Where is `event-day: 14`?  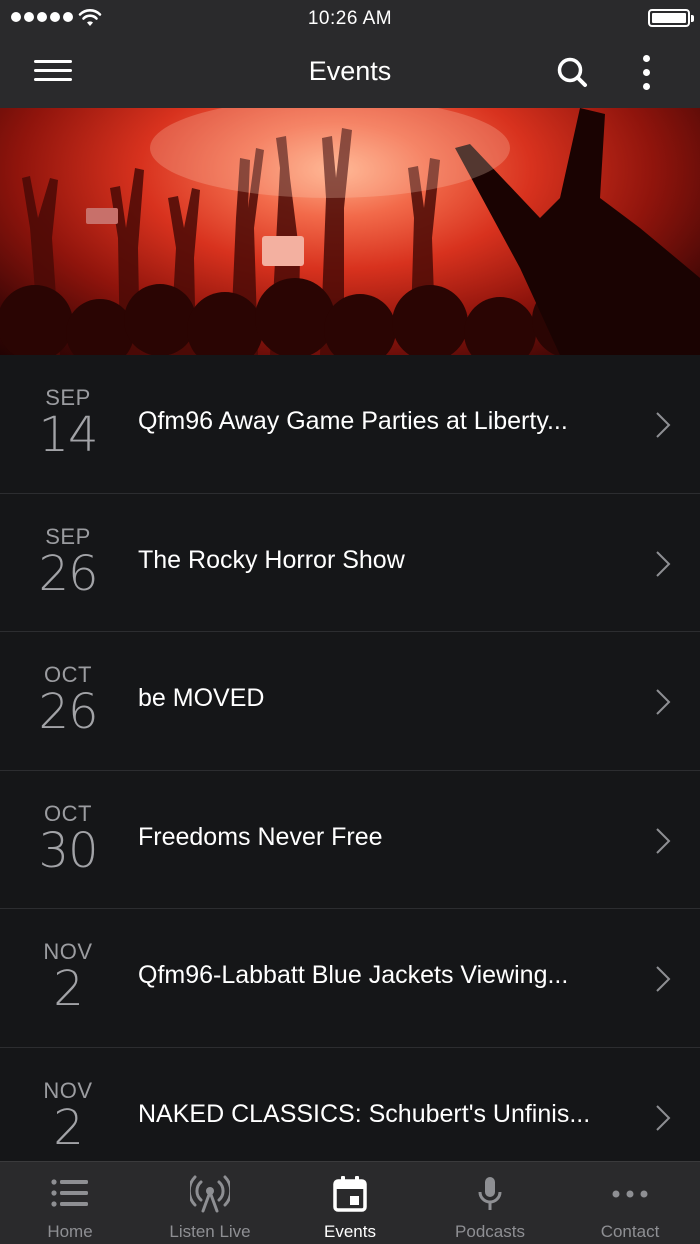
event-day: 14 is located at coordinates (68, 435).